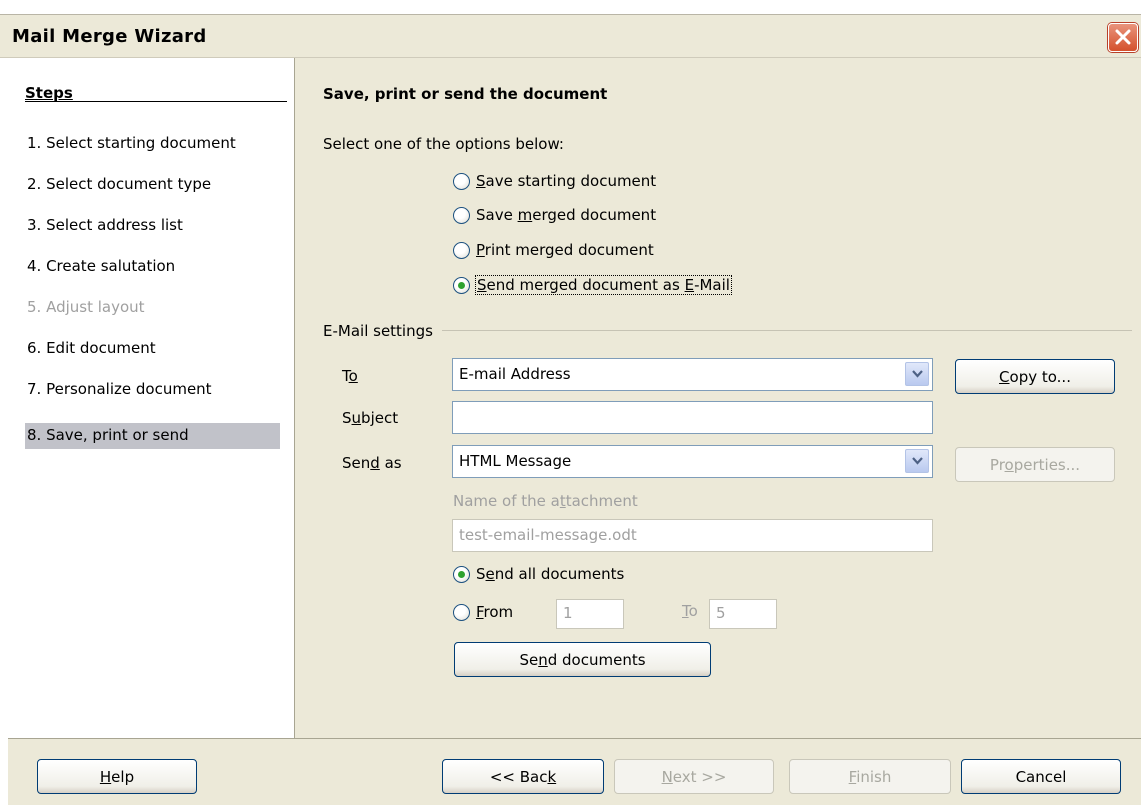  Describe the element at coordinates (465, 94) in the screenshot. I see `section-title: Save, print or send the document` at that location.